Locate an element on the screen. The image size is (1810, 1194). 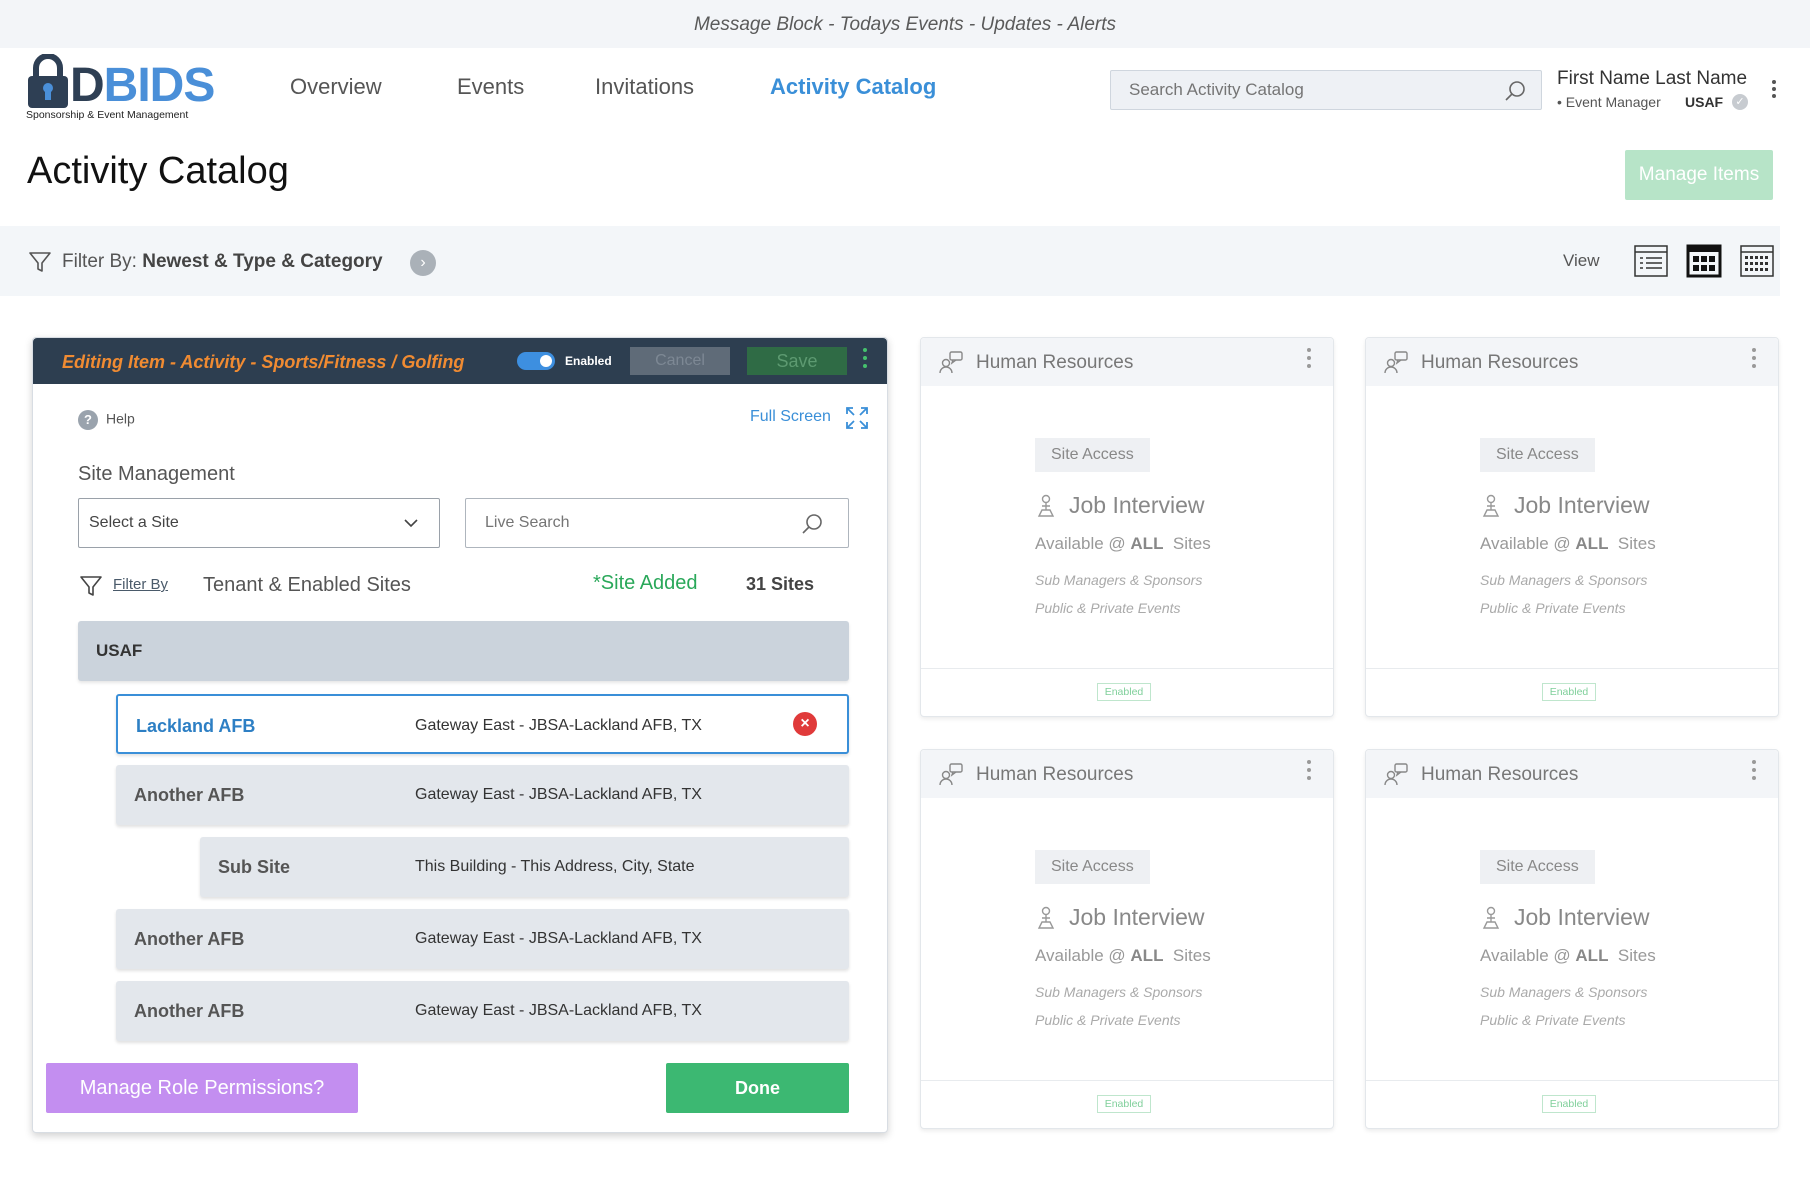
cancel-button: Cancel is located at coordinates (680, 361).